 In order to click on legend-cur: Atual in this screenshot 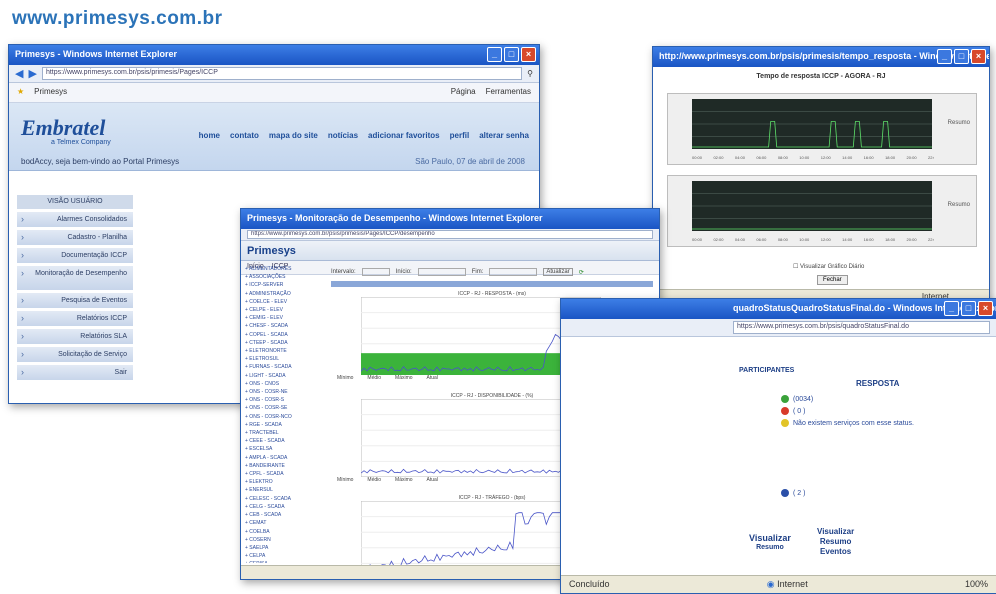, I will do `click(432, 378)`.